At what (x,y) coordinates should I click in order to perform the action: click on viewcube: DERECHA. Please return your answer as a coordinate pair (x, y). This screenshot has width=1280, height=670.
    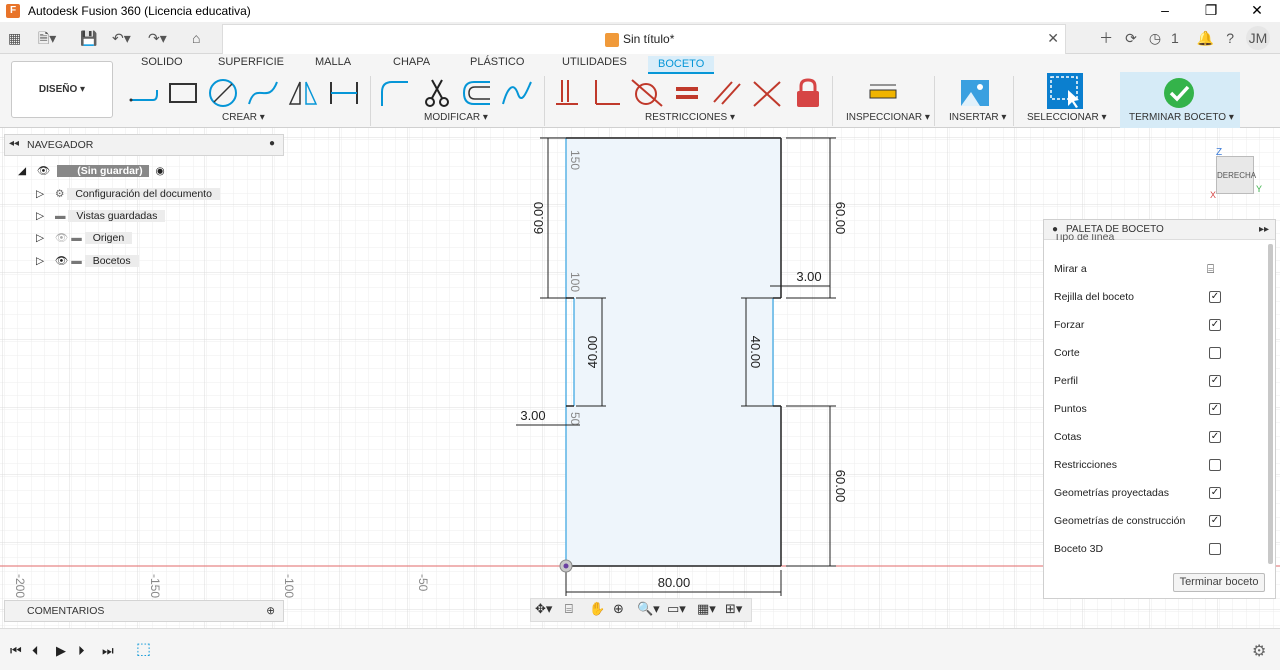
    Looking at the image, I should click on (1236, 175).